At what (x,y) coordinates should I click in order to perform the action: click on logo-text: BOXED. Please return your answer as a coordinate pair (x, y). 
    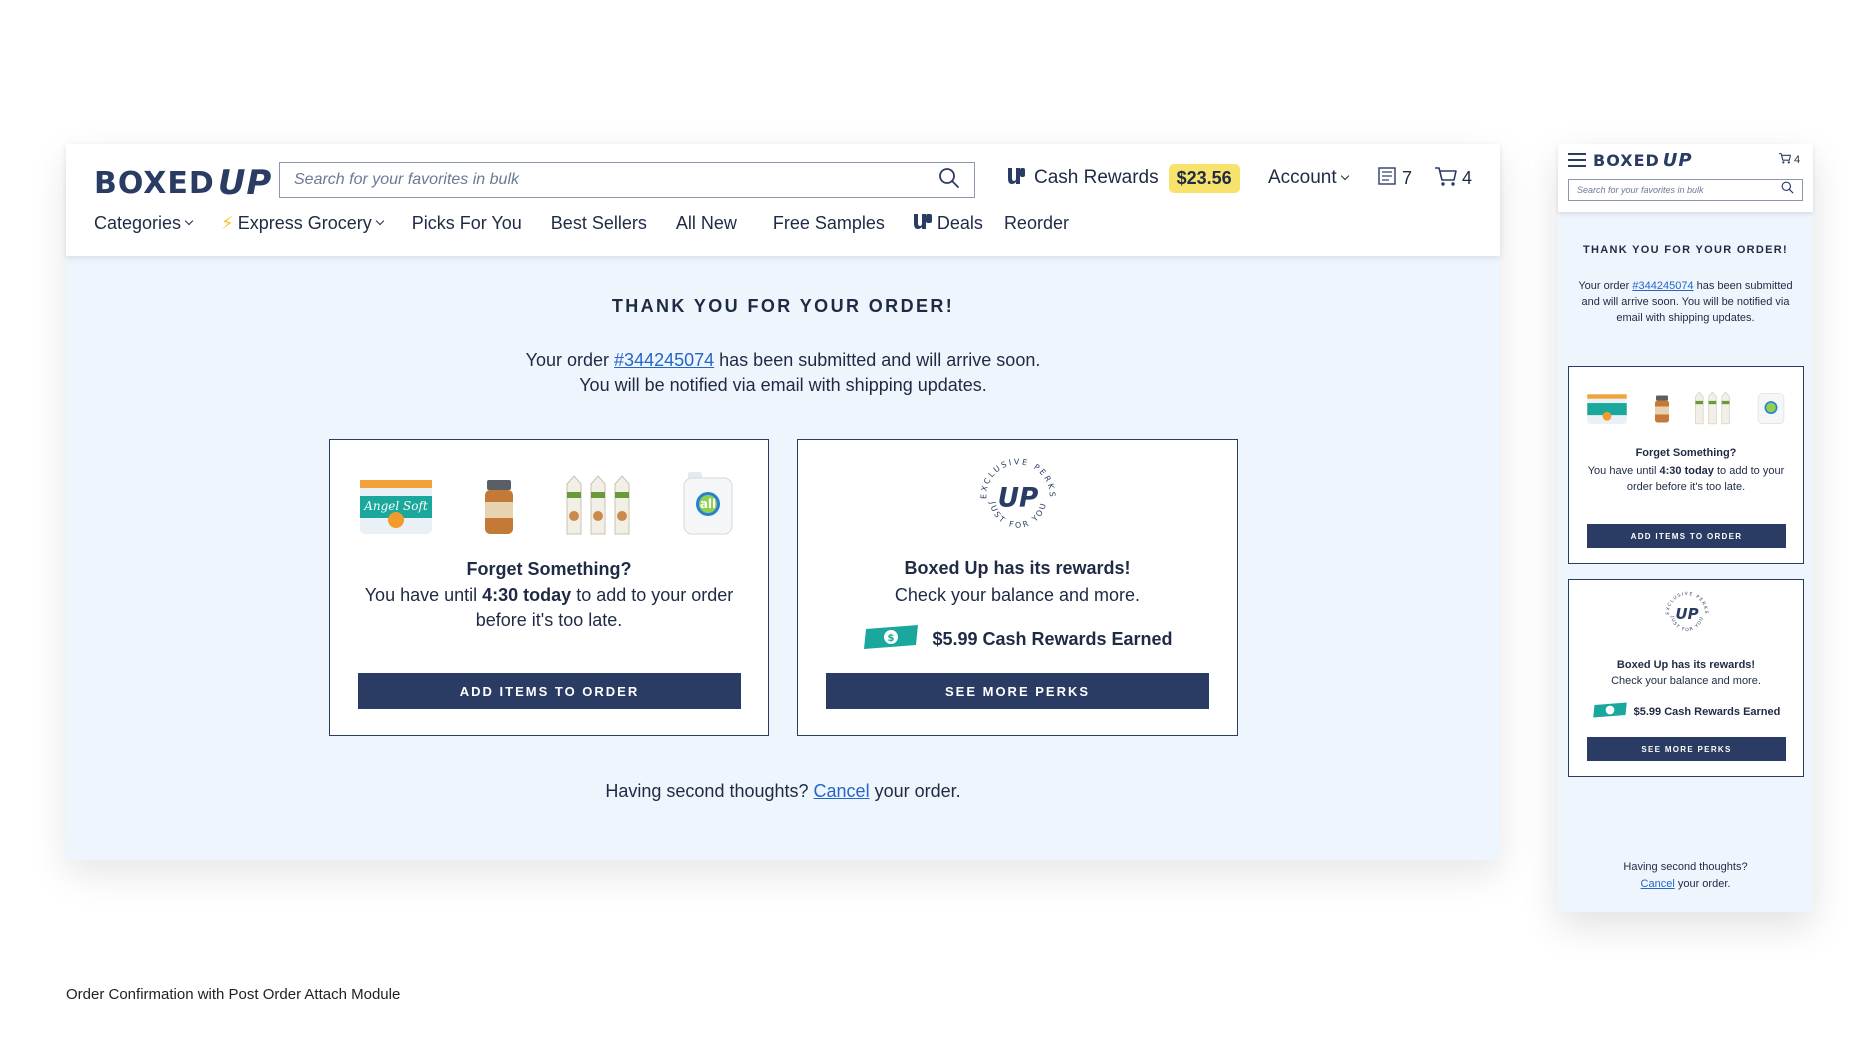
    Looking at the image, I should click on (1626, 160).